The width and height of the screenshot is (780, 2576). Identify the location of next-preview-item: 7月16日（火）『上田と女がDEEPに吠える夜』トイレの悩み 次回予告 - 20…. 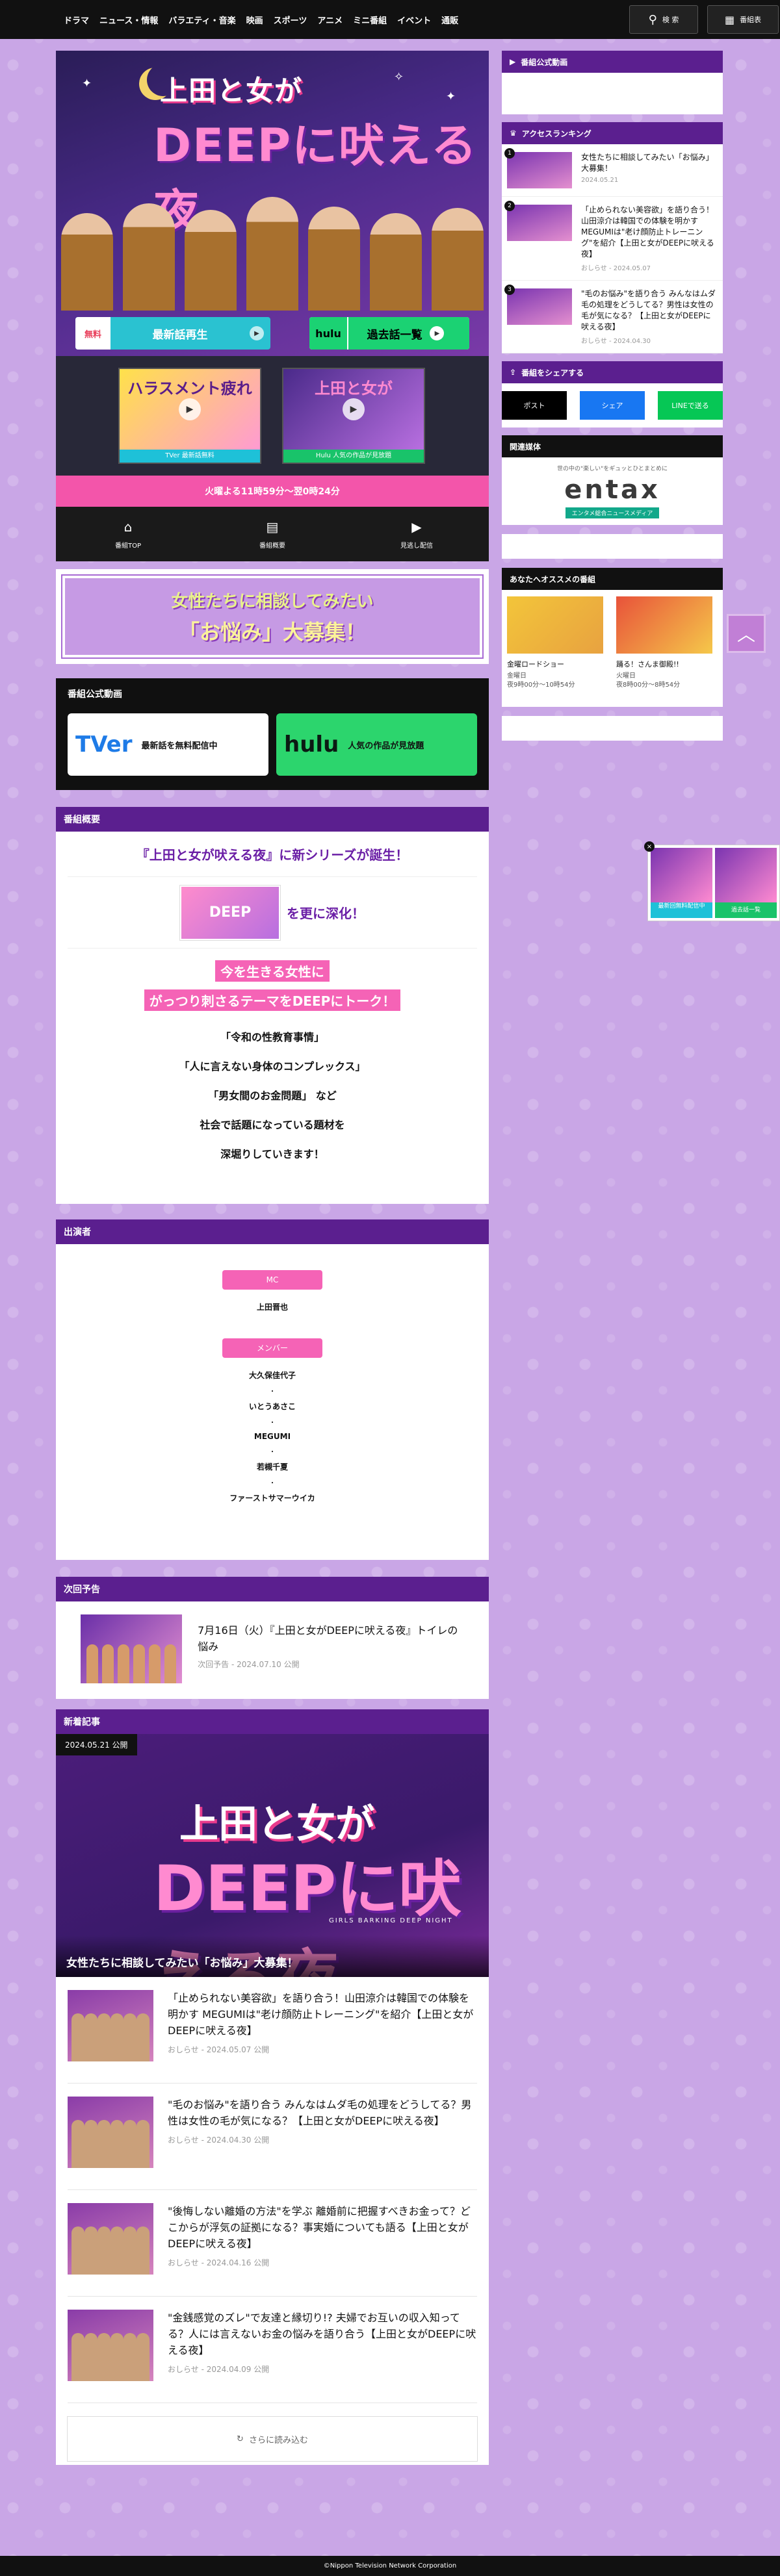
(272, 1650).